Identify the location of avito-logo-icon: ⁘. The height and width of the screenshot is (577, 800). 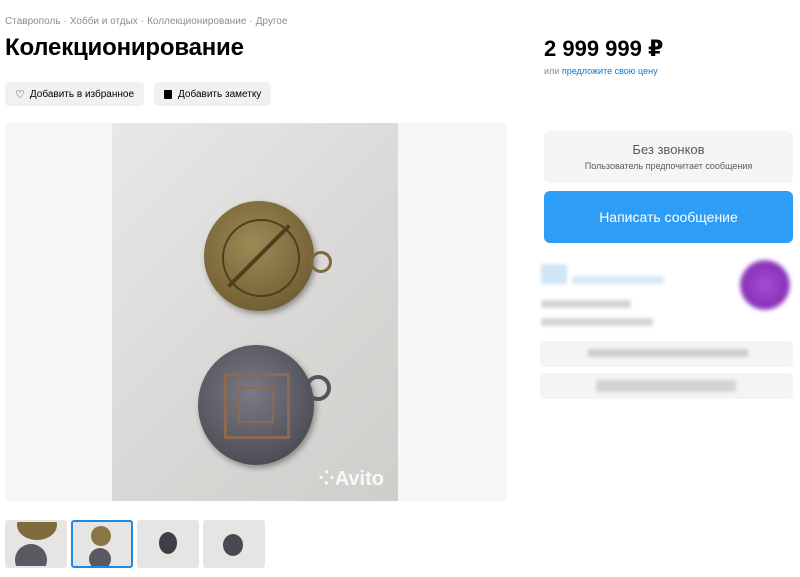
(326, 479).